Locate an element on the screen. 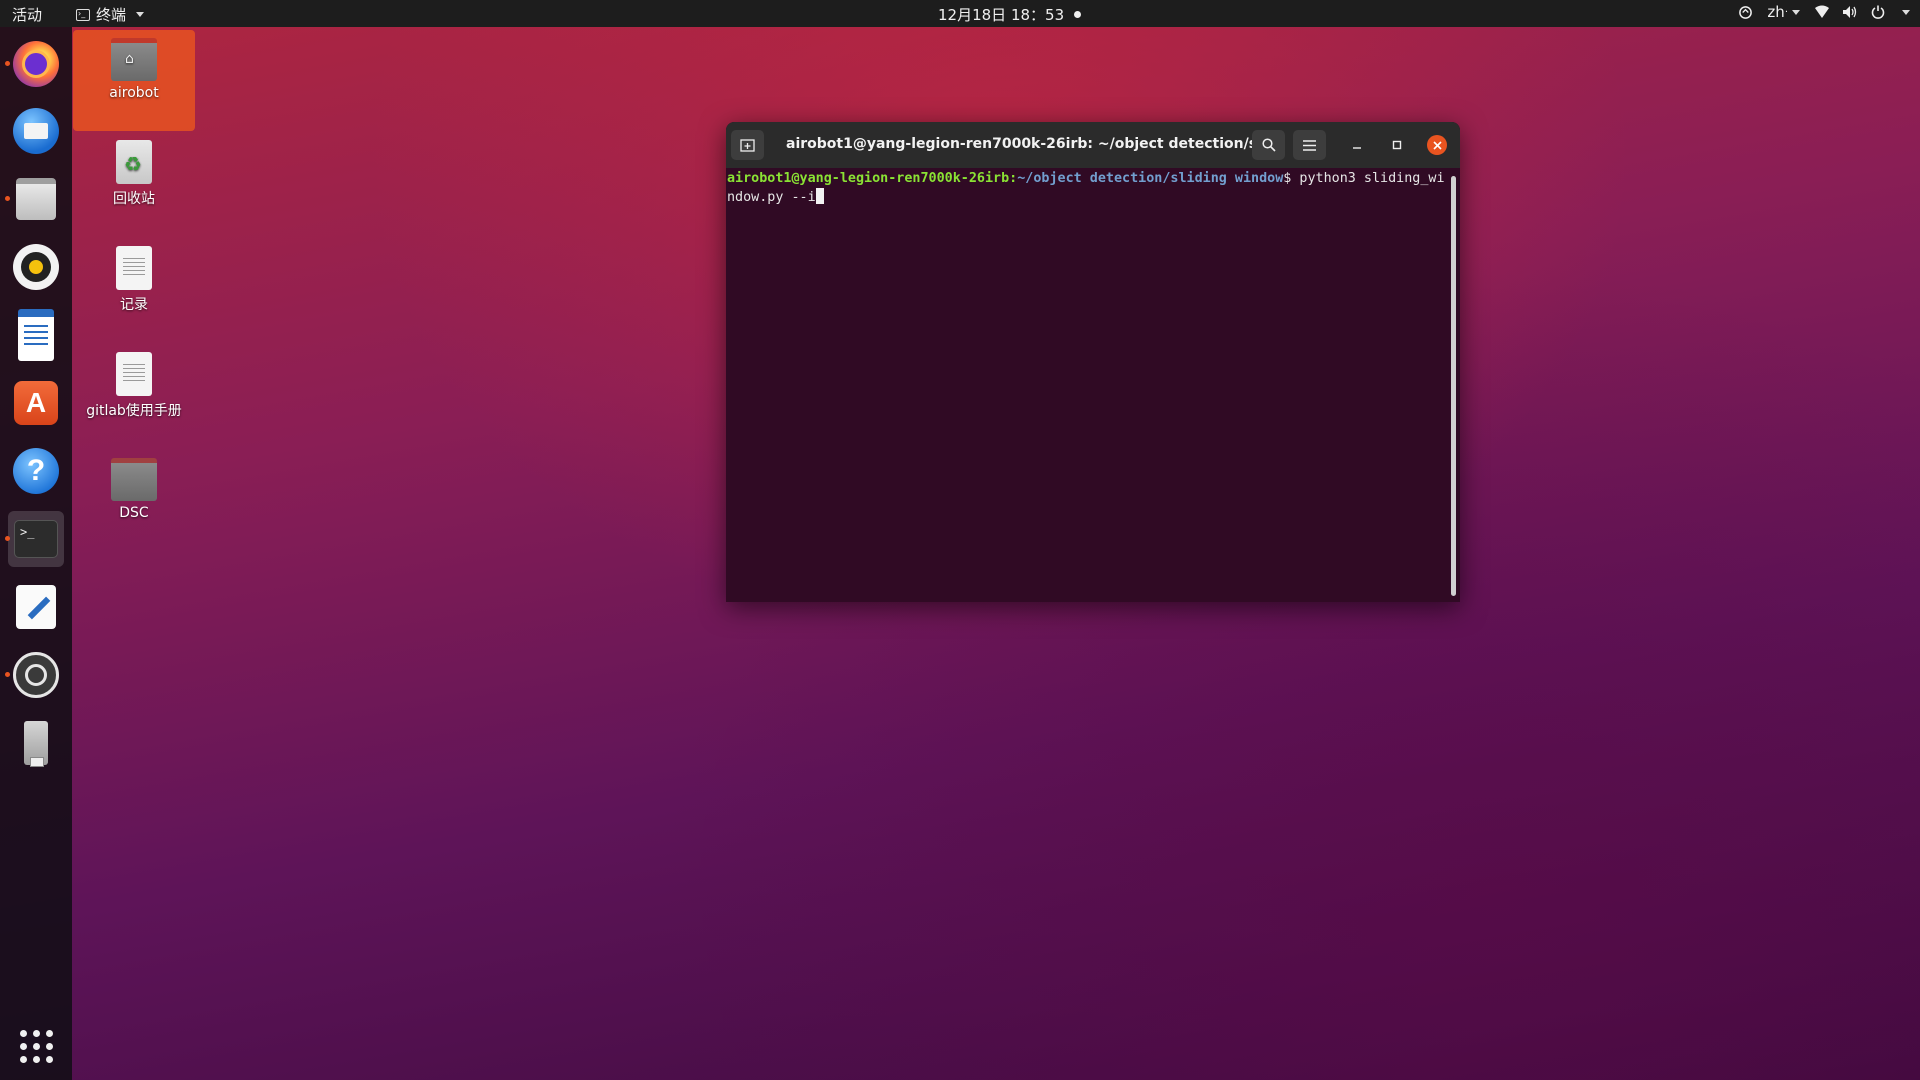 The width and height of the screenshot is (1920, 1080). menu-button is located at coordinates (1309, 145).